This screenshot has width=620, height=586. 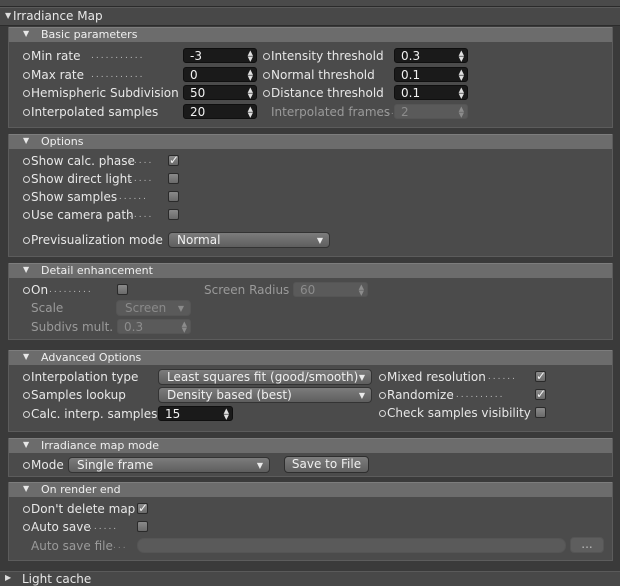 I want to click on subdivs-row: Subdivs mult. 0.3 ▲ ▼, so click(x=109, y=327).